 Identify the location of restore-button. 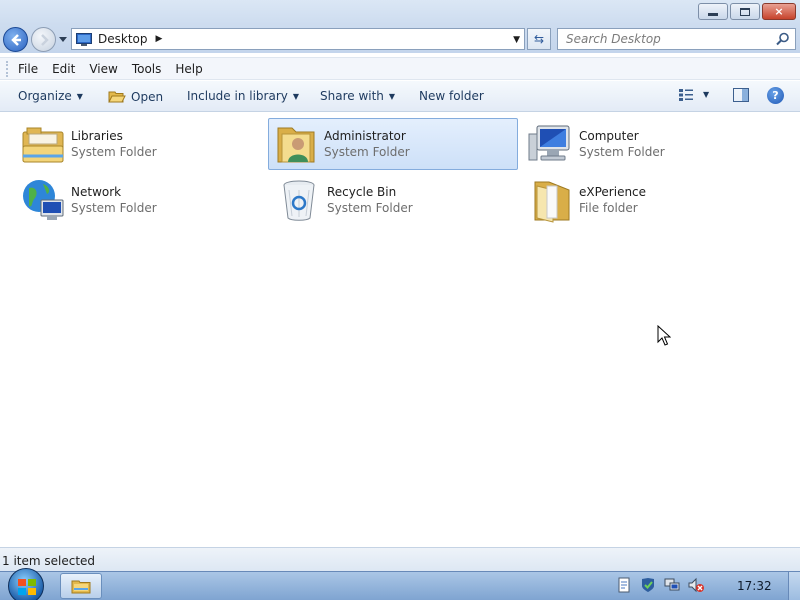
(745, 11).